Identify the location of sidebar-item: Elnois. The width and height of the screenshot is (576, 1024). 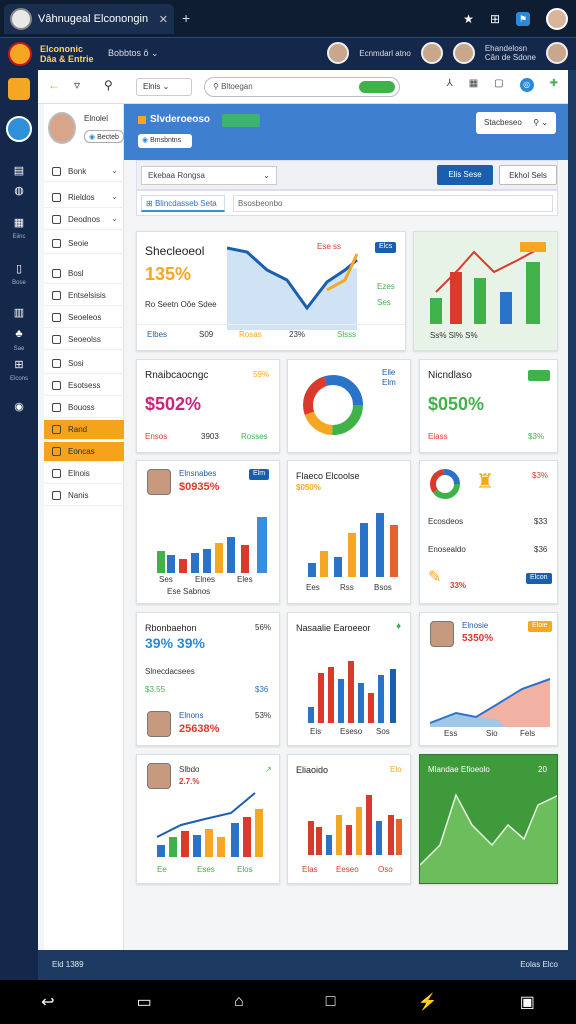
(84, 474).